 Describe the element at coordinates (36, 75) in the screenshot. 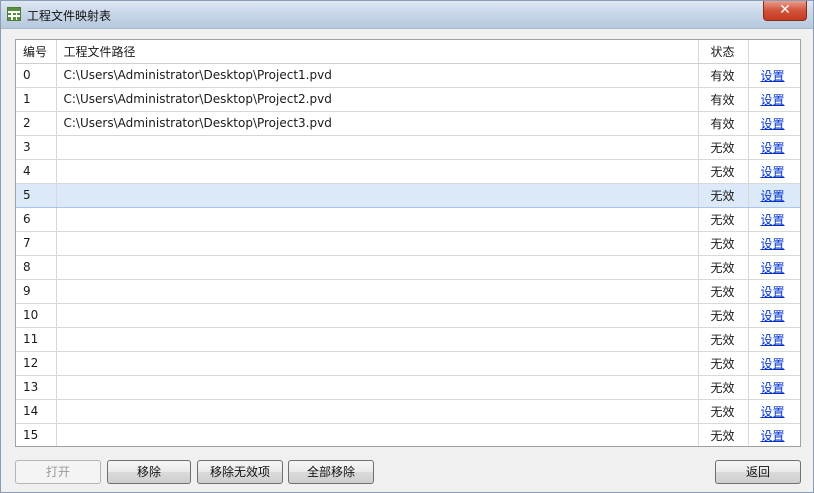

I see `row-index: 0` at that location.